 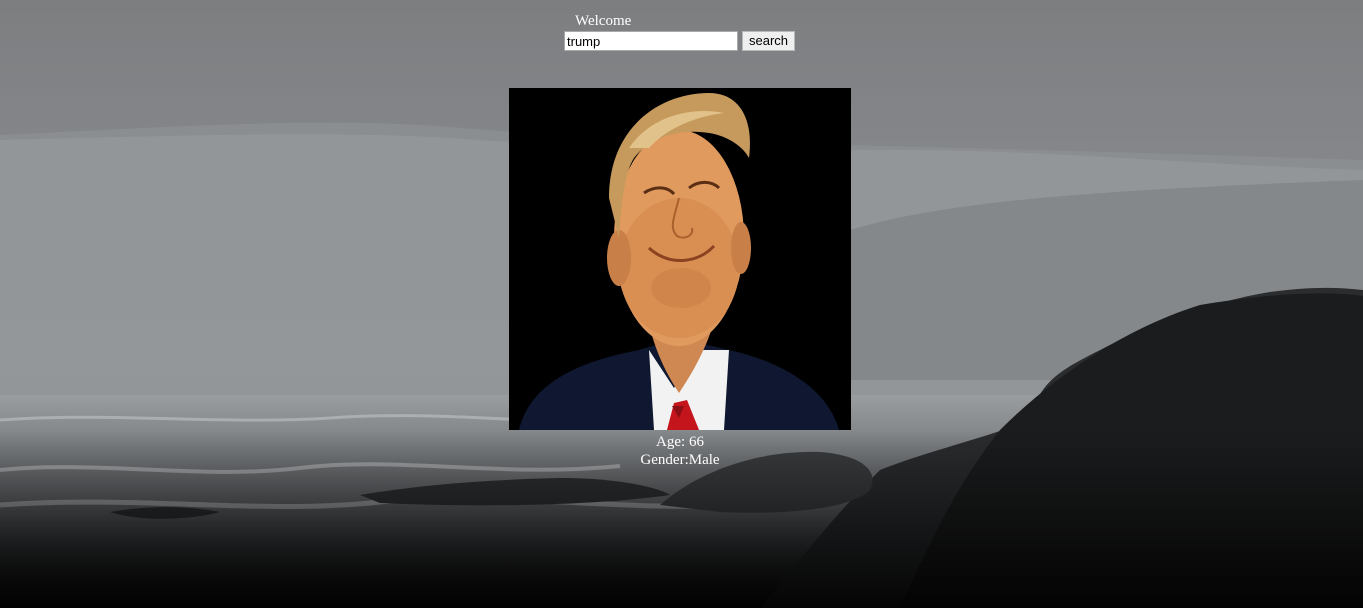 What do you see at coordinates (680, 259) in the screenshot?
I see `portrait-photo` at bounding box center [680, 259].